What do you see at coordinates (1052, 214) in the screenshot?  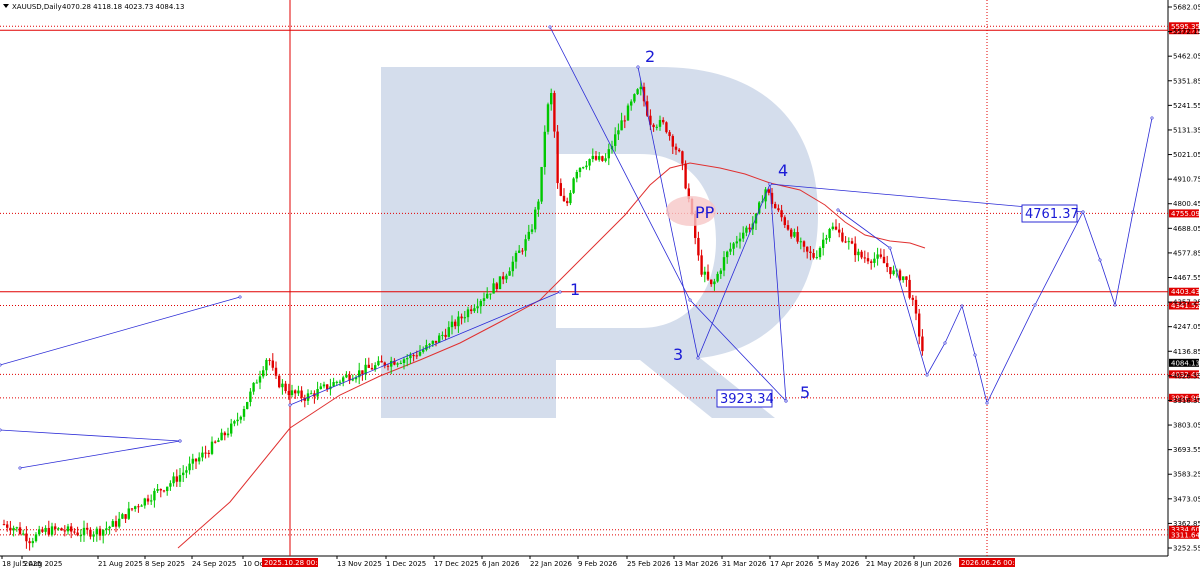 I see `target-label-high: 4761.37` at bounding box center [1052, 214].